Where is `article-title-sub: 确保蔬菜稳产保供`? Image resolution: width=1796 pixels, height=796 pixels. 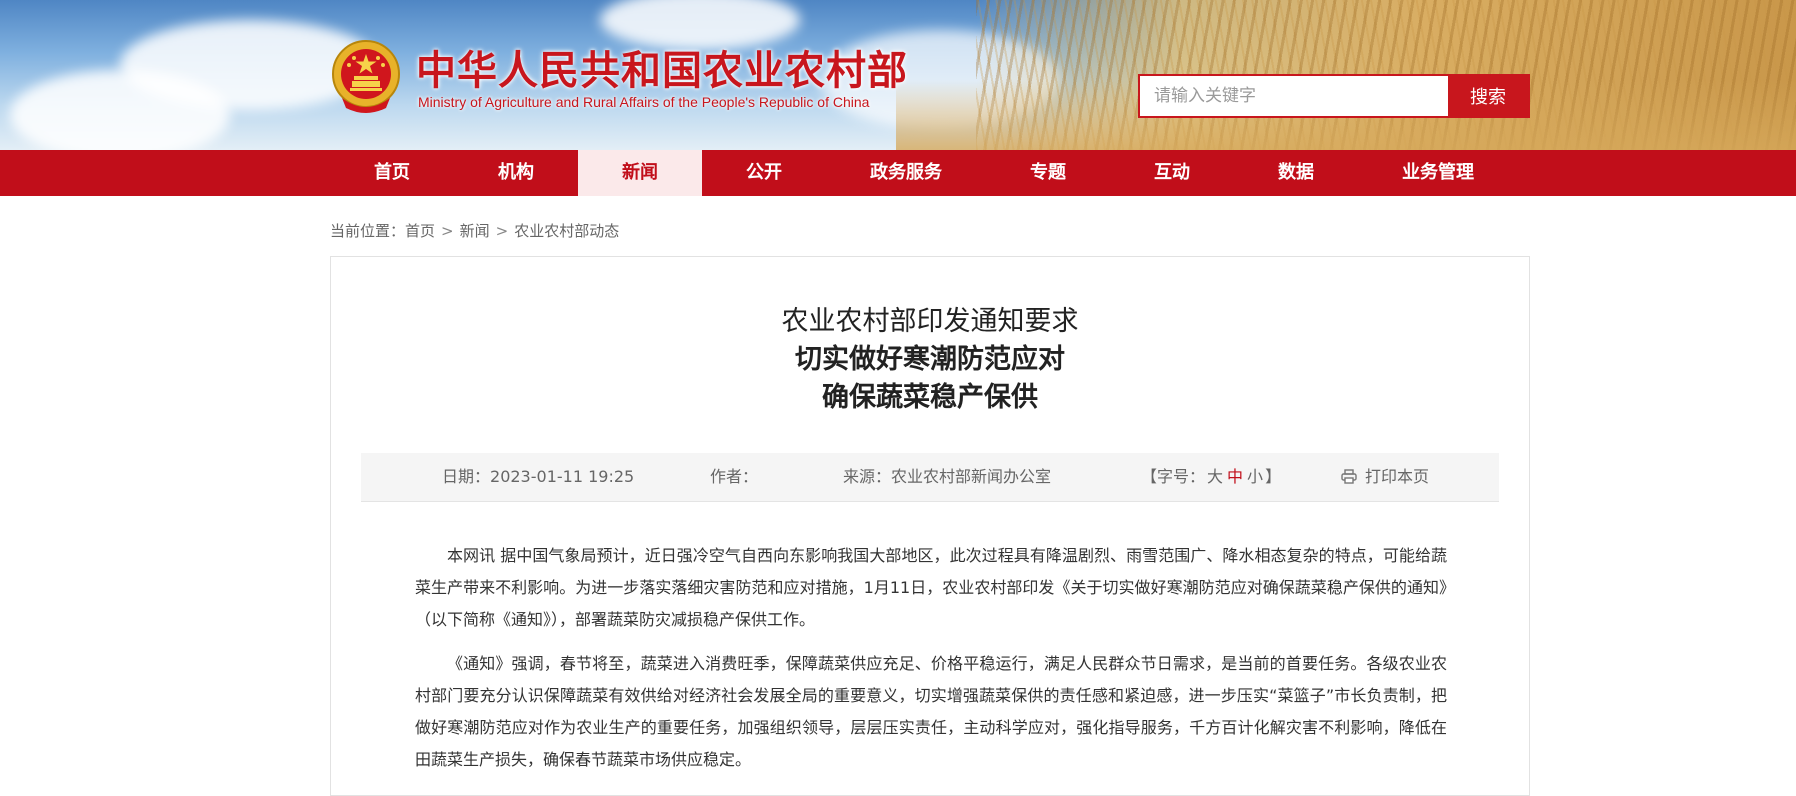 article-title-sub: 确保蔬菜稳产保供 is located at coordinates (930, 397).